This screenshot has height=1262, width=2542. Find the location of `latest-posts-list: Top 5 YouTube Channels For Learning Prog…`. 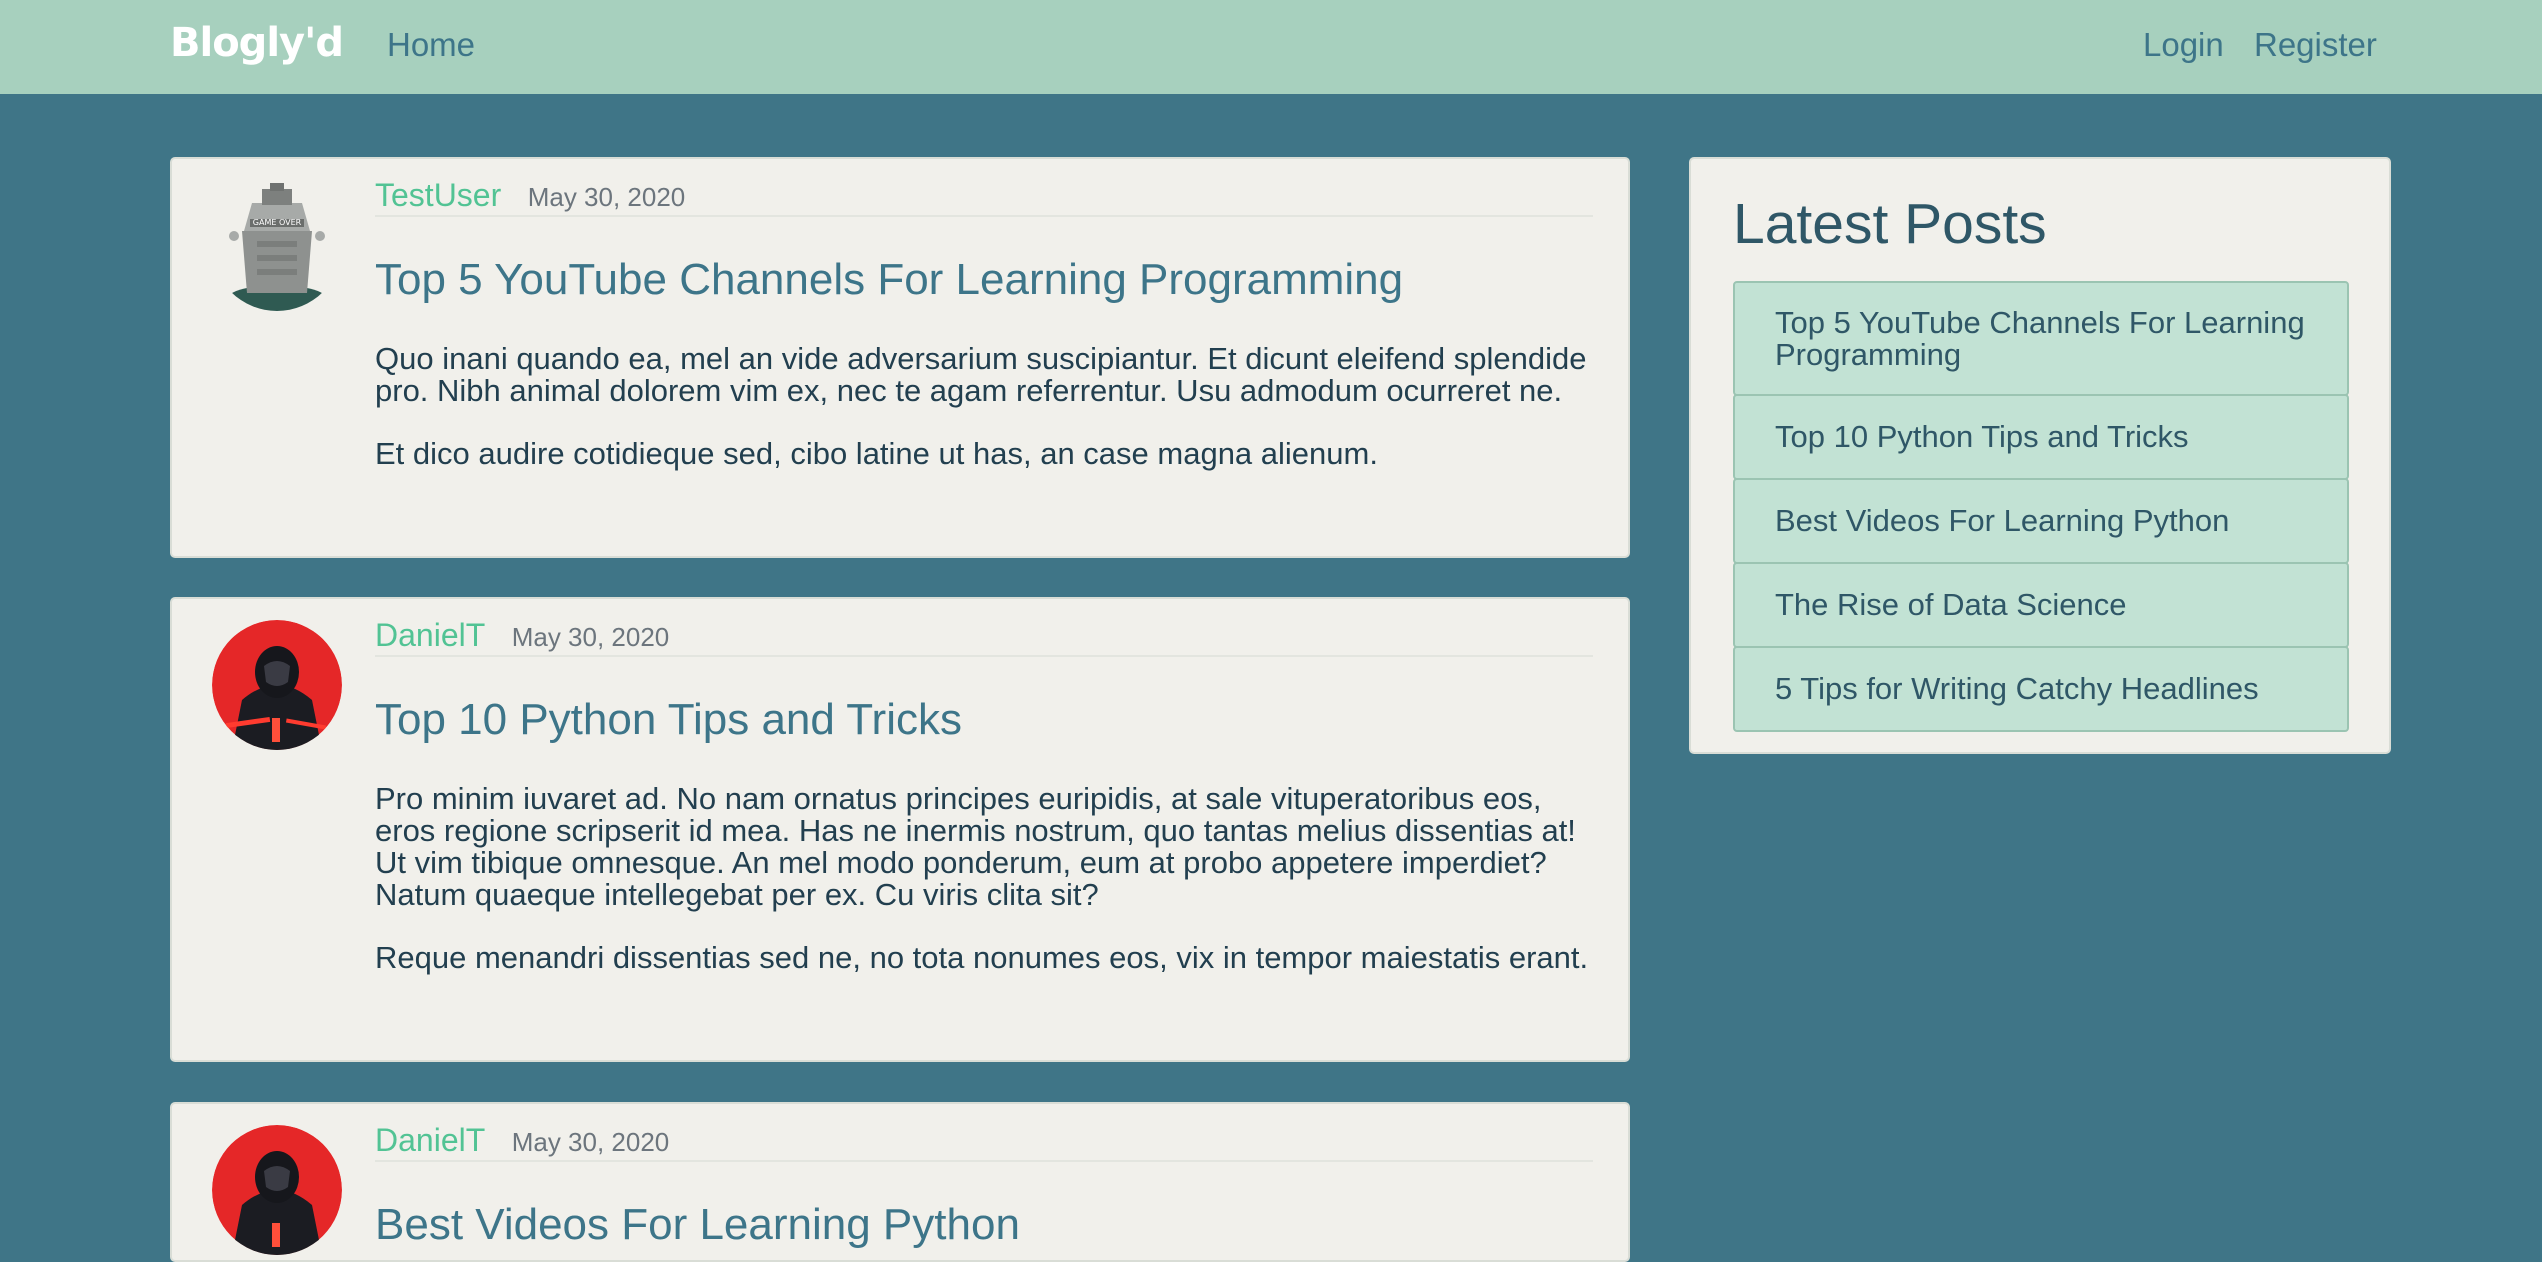

latest-posts-list: Top 5 YouTube Channels For Learning Prog… is located at coordinates (2041, 506).